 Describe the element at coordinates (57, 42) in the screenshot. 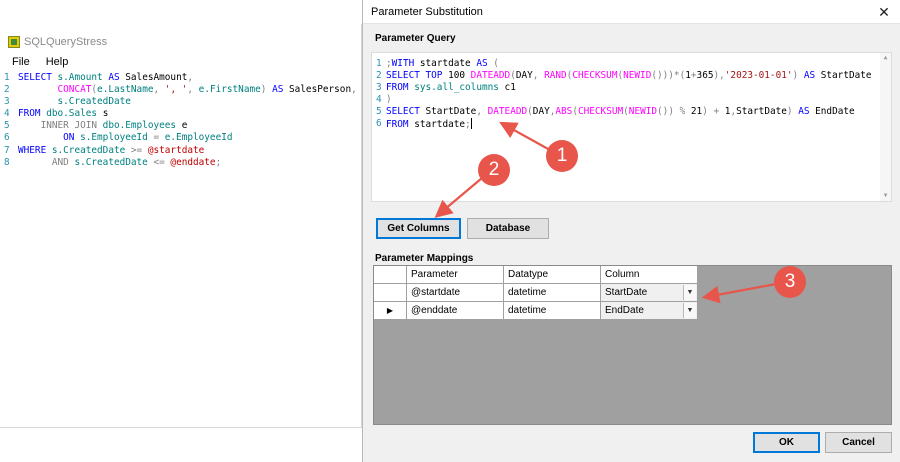

I see `app-title-bar: SQLQueryStress` at that location.